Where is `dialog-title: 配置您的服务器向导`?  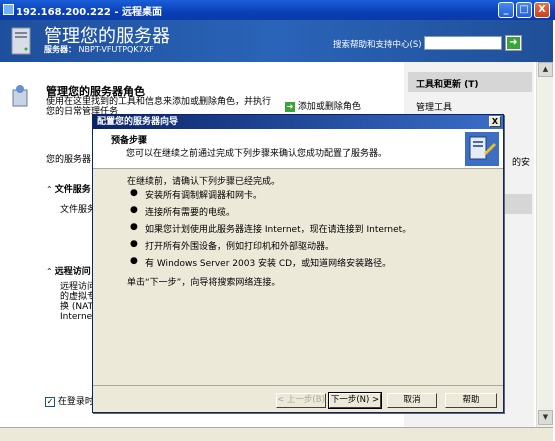 dialog-title: 配置您的服务器向导 is located at coordinates (138, 122).